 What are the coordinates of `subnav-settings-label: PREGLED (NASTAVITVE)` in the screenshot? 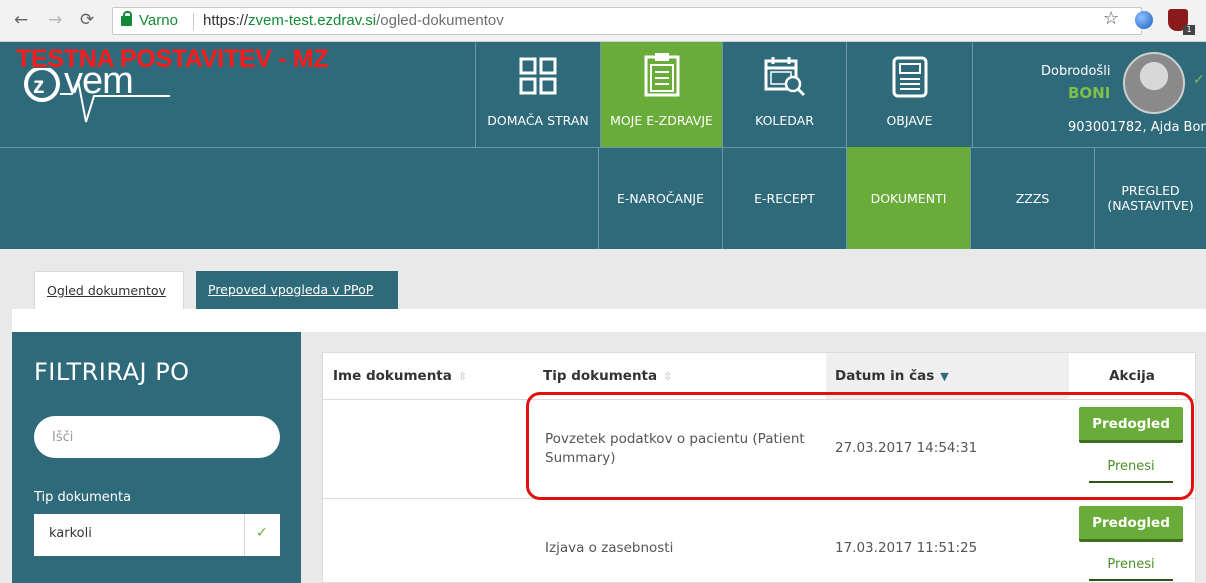 It's located at (1150, 198).